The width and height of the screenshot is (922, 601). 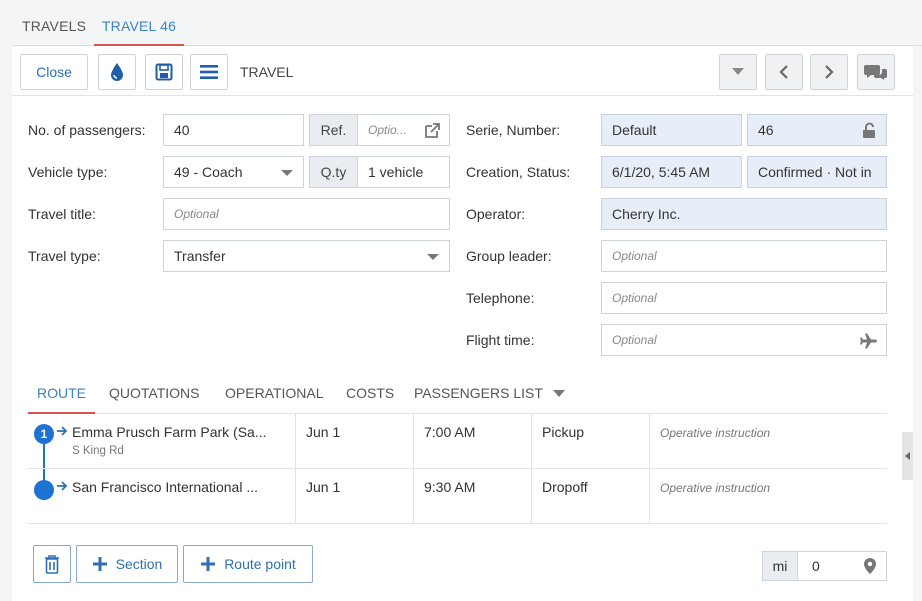 What do you see at coordinates (54, 72) in the screenshot?
I see `close-button: Close` at bounding box center [54, 72].